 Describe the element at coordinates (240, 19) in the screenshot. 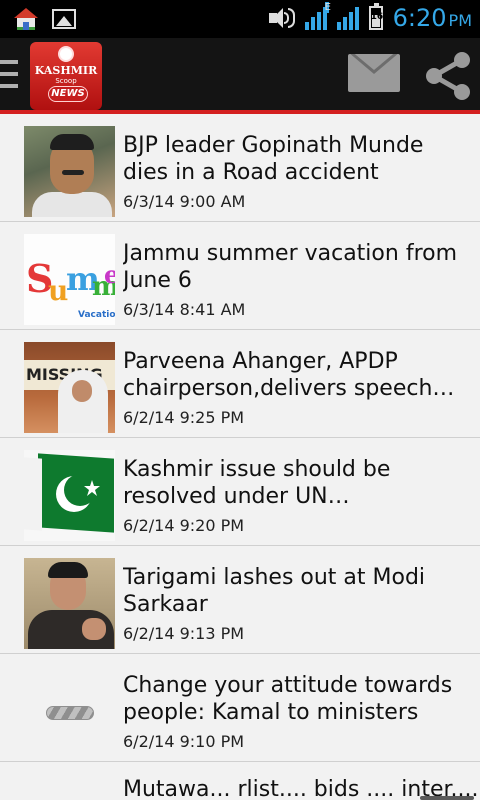

I see `status-bar: E 16 6:20 PM` at that location.